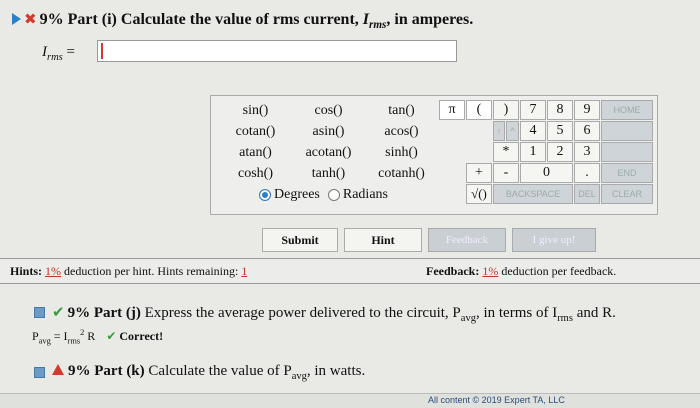 The image size is (700, 408). I want to click on text-cursor, so click(102, 51).